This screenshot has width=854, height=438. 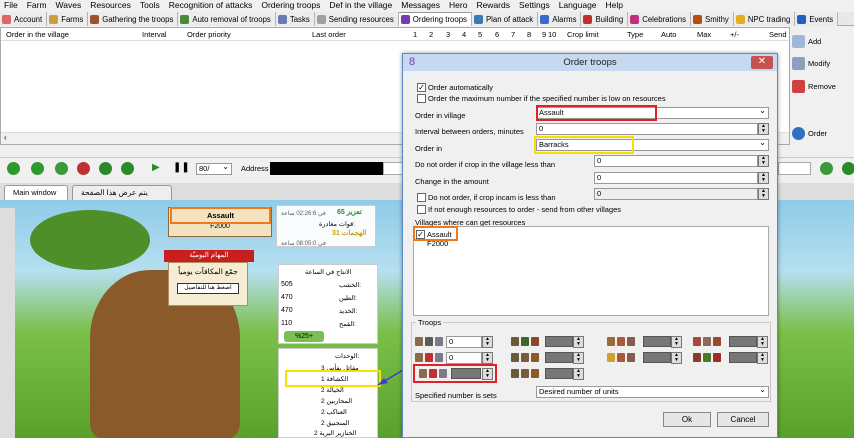 I want to click on cancel-button: Cancel, so click(x=743, y=419).